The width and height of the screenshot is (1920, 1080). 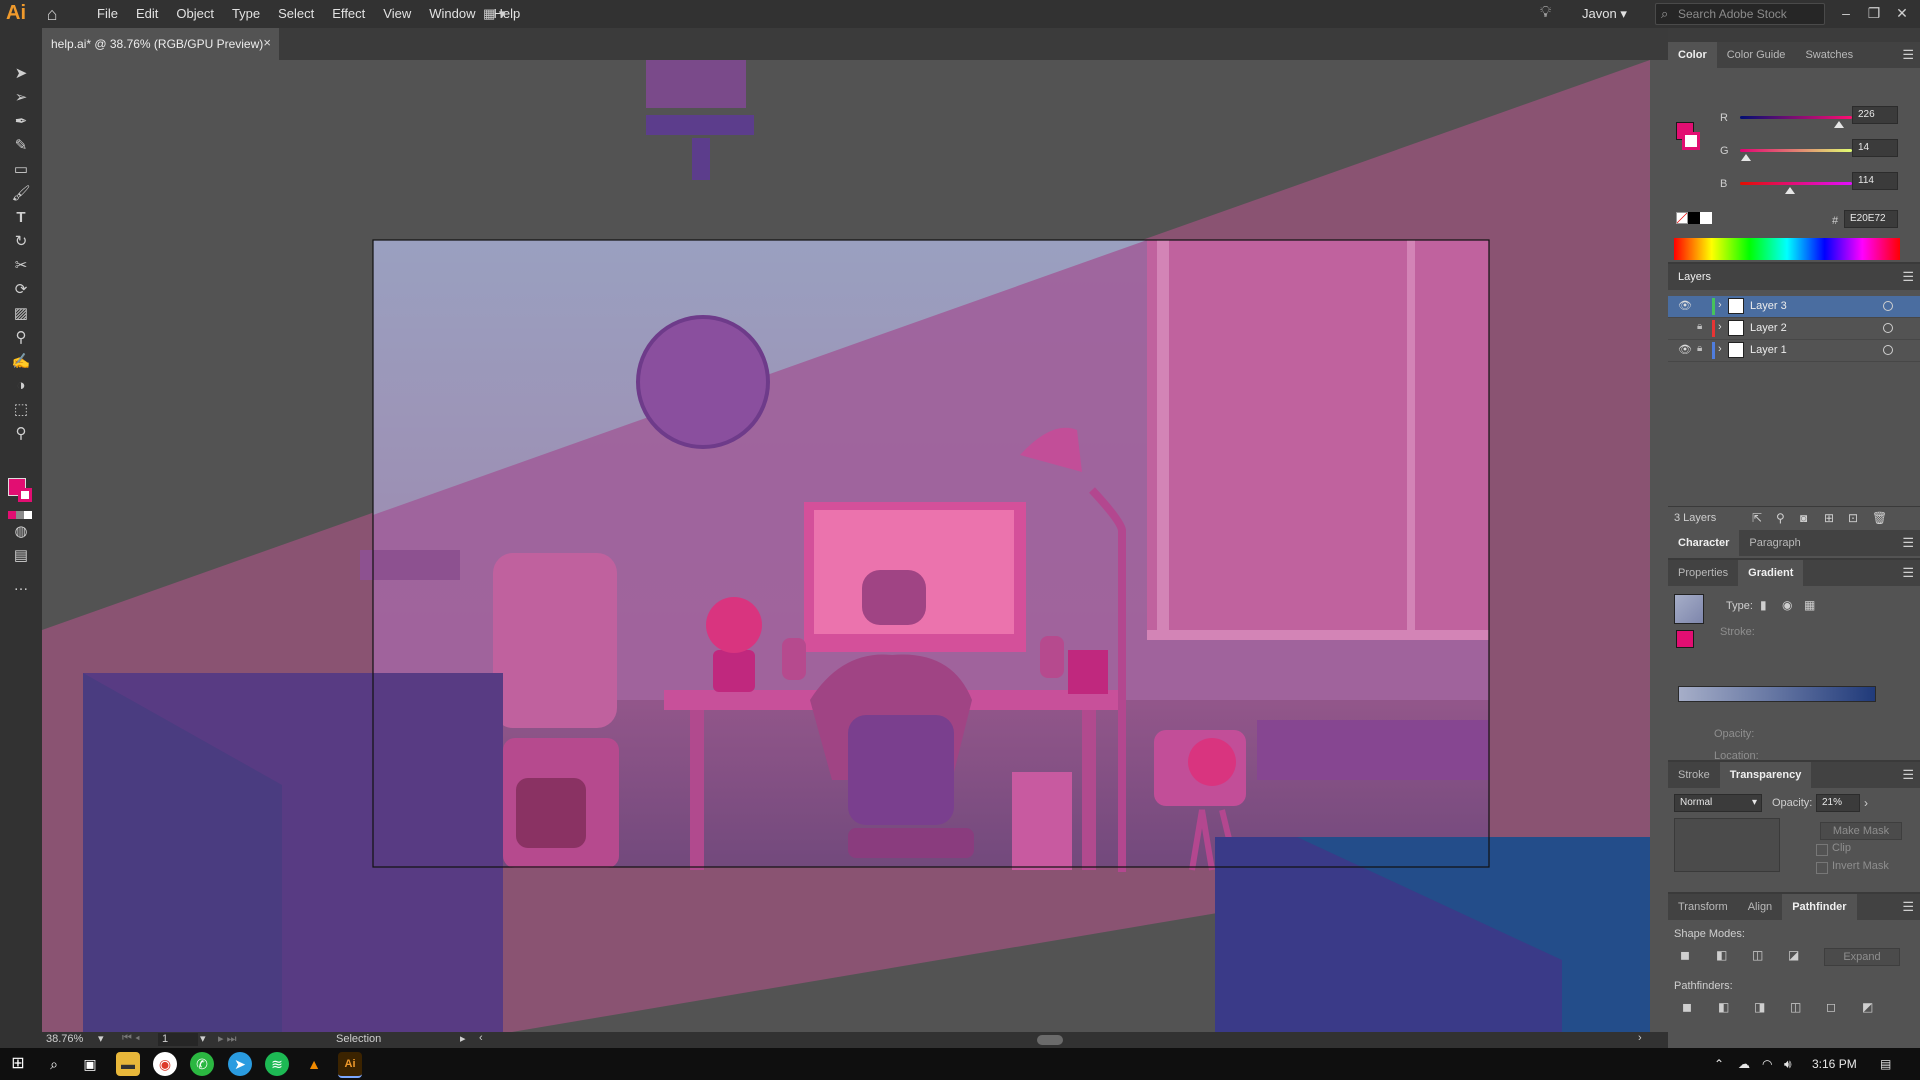 What do you see at coordinates (1694, 218) in the screenshot?
I see `none-black-white-swatches` at bounding box center [1694, 218].